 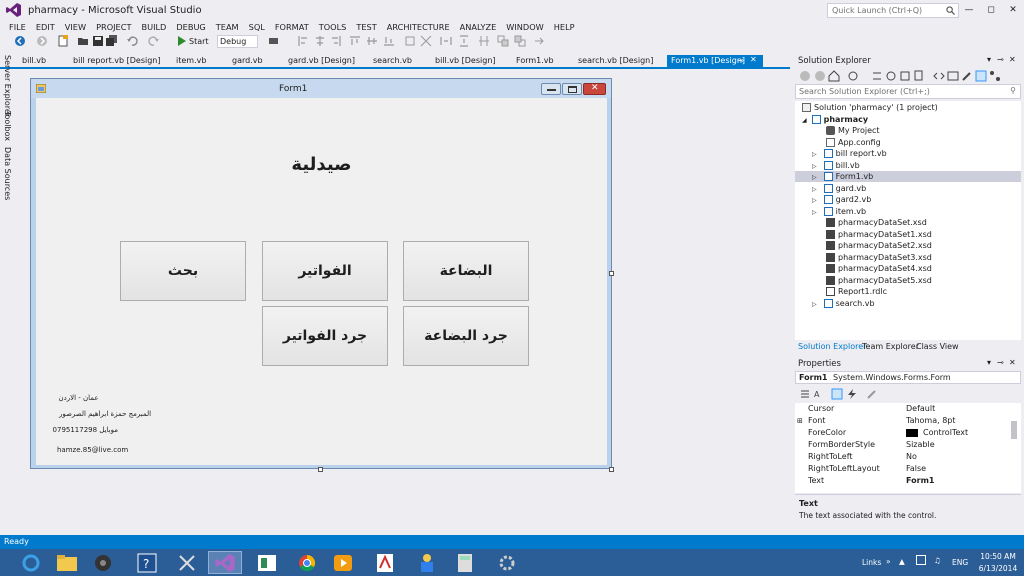 What do you see at coordinates (753, 59) in the screenshot?
I see `close-tab-icon: ✕` at bounding box center [753, 59].